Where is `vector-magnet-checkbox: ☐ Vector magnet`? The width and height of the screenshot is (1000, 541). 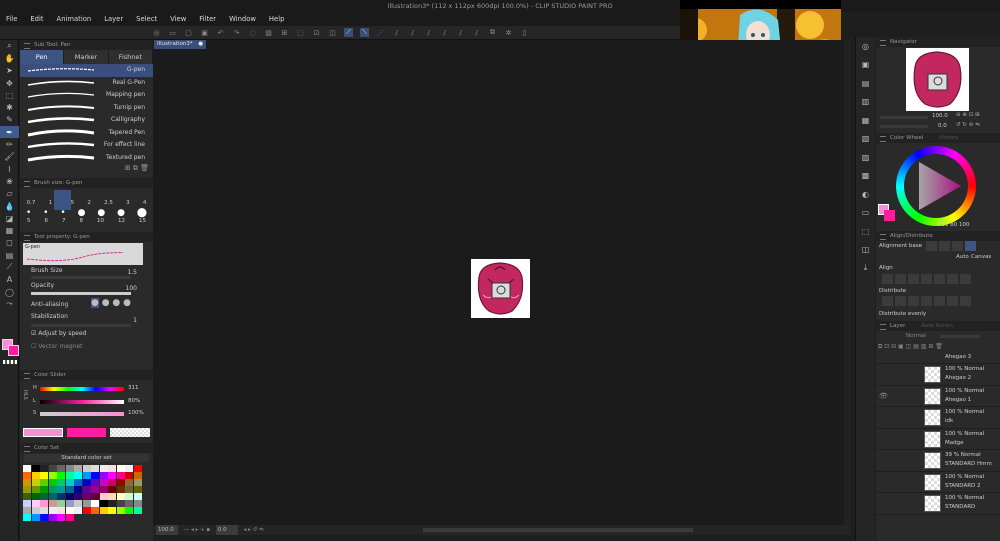 vector-magnet-checkbox: ☐ Vector magnet is located at coordinates (89, 349).